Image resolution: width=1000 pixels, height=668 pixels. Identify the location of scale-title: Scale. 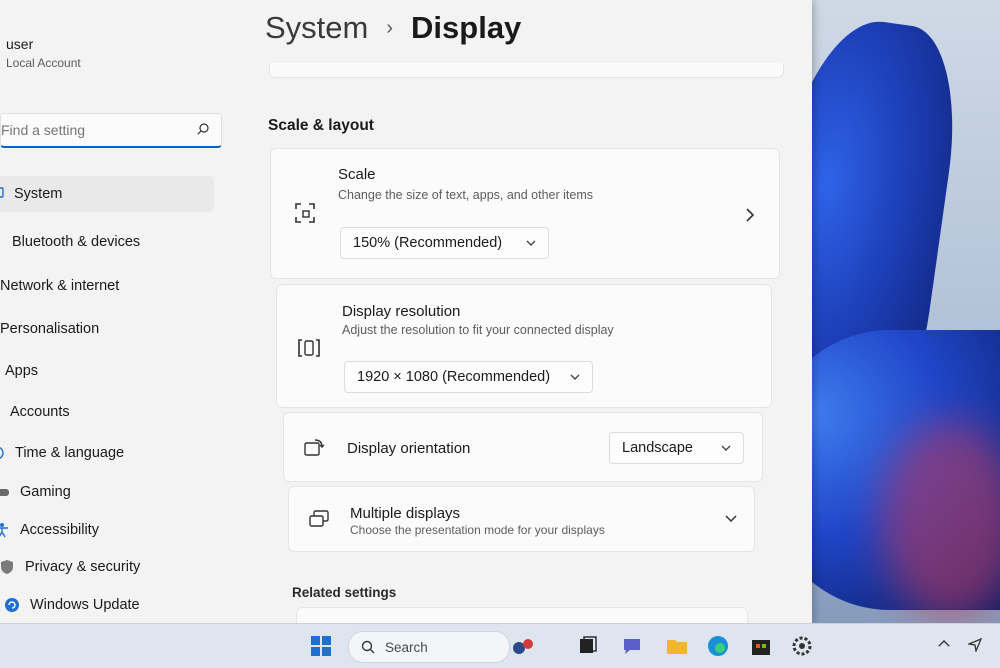
(357, 174).